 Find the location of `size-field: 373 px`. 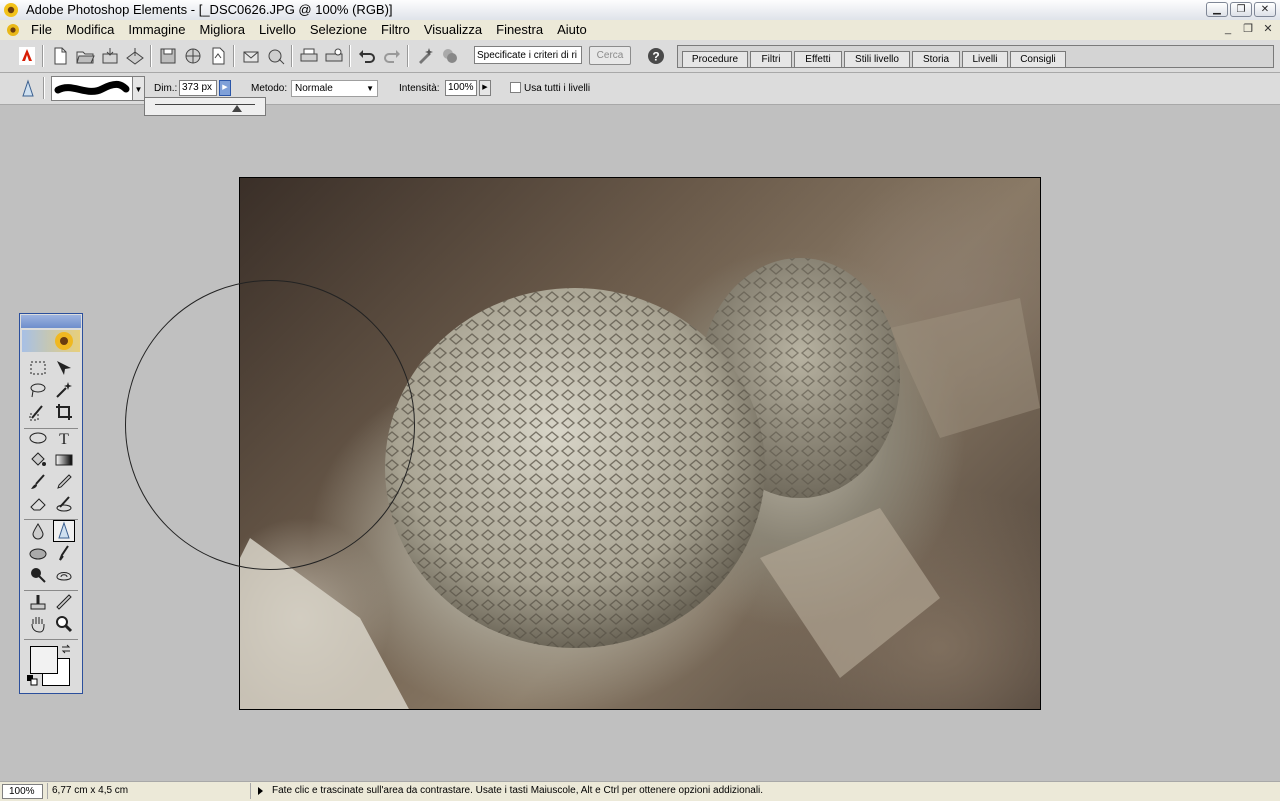

size-field: 373 px is located at coordinates (198, 88).